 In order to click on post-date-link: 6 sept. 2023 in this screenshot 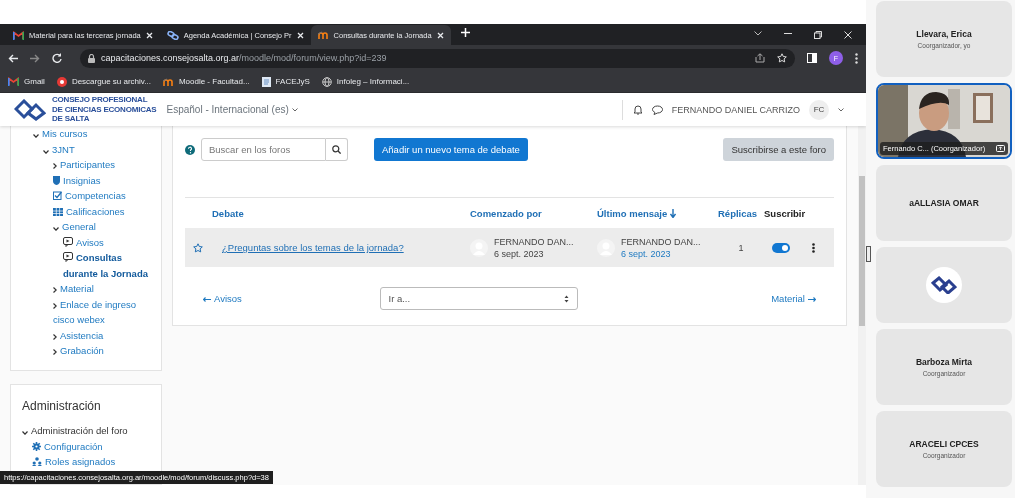, I will do `click(661, 253)`.